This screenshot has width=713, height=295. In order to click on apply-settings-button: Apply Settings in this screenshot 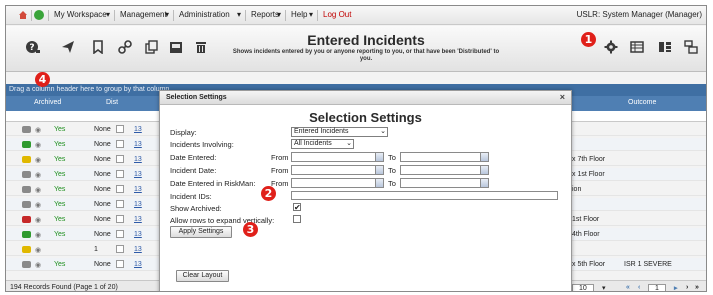, I will do `click(201, 232)`.